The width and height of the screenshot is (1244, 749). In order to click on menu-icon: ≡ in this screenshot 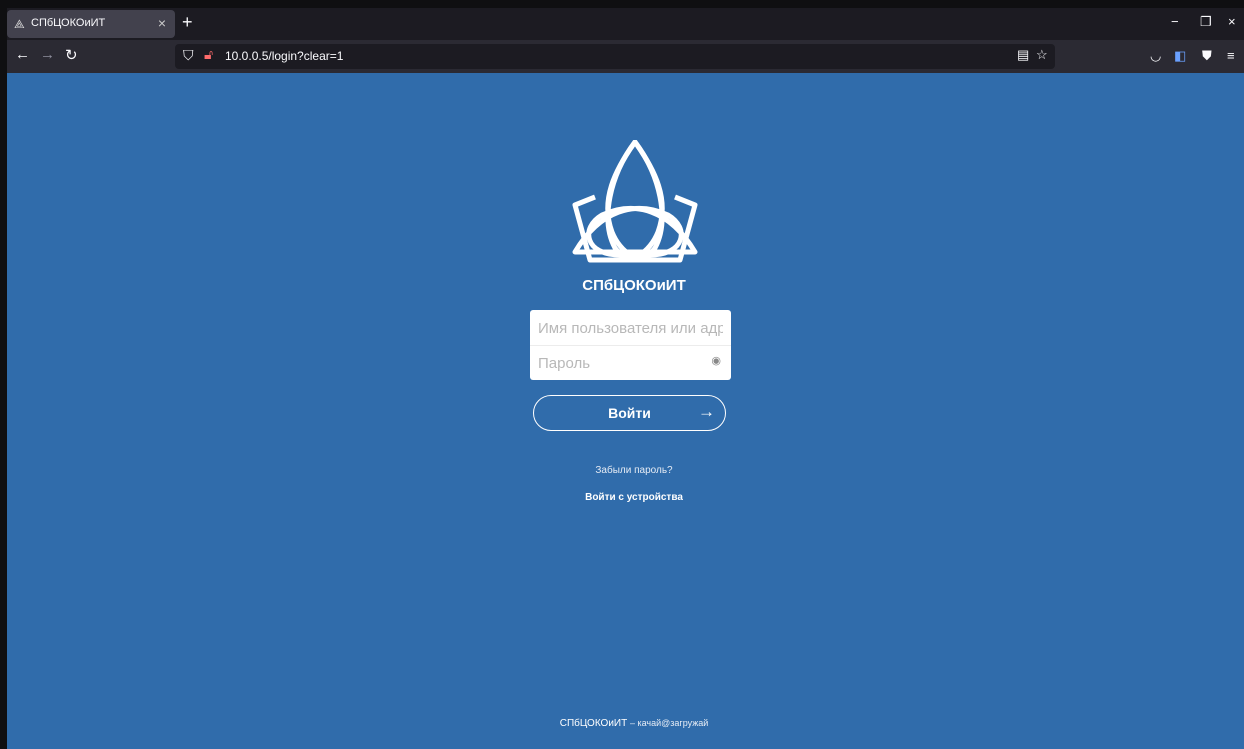, I will do `click(1231, 55)`.